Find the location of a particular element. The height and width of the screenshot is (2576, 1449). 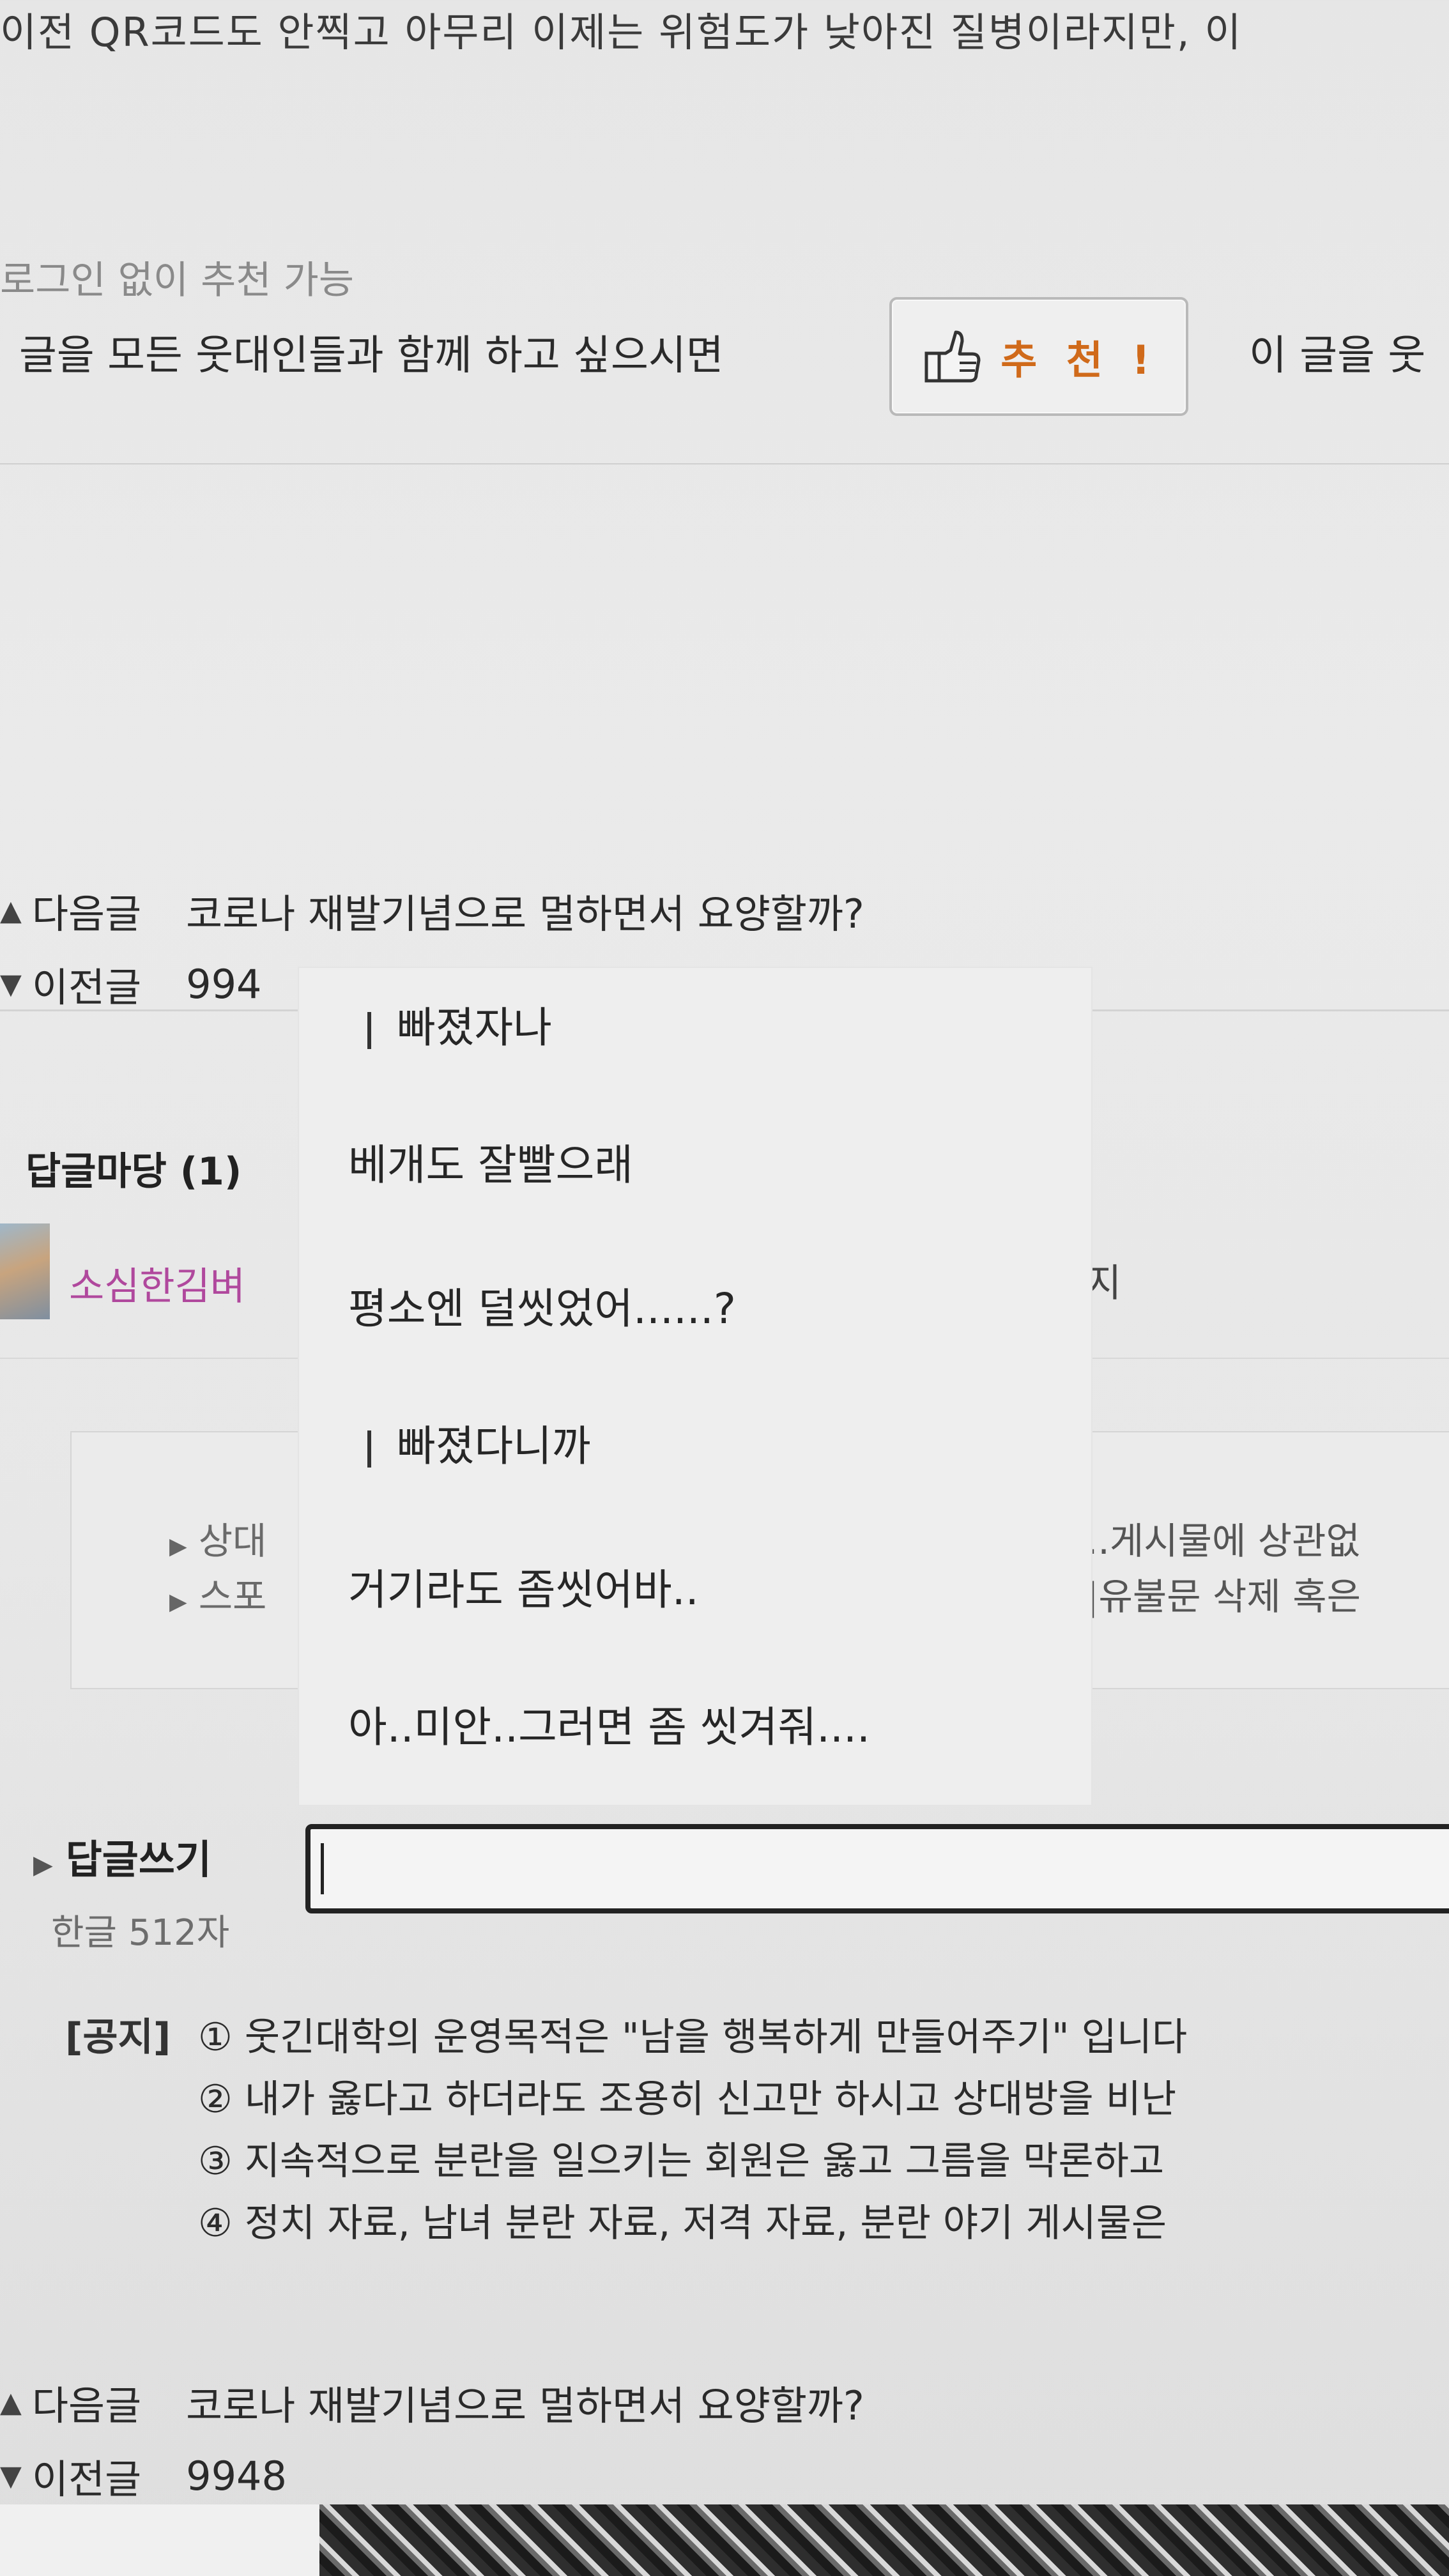

comment-username: 소심한김벼 is located at coordinates (157, 1283).